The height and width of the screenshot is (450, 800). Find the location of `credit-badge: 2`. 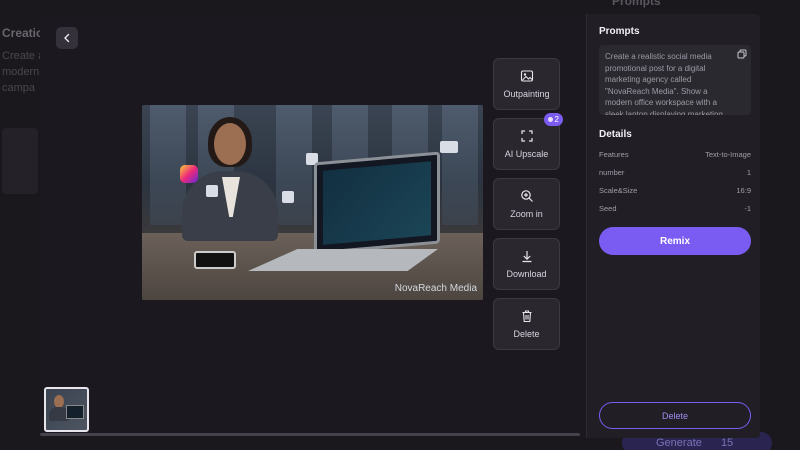

credit-badge: 2 is located at coordinates (553, 119).